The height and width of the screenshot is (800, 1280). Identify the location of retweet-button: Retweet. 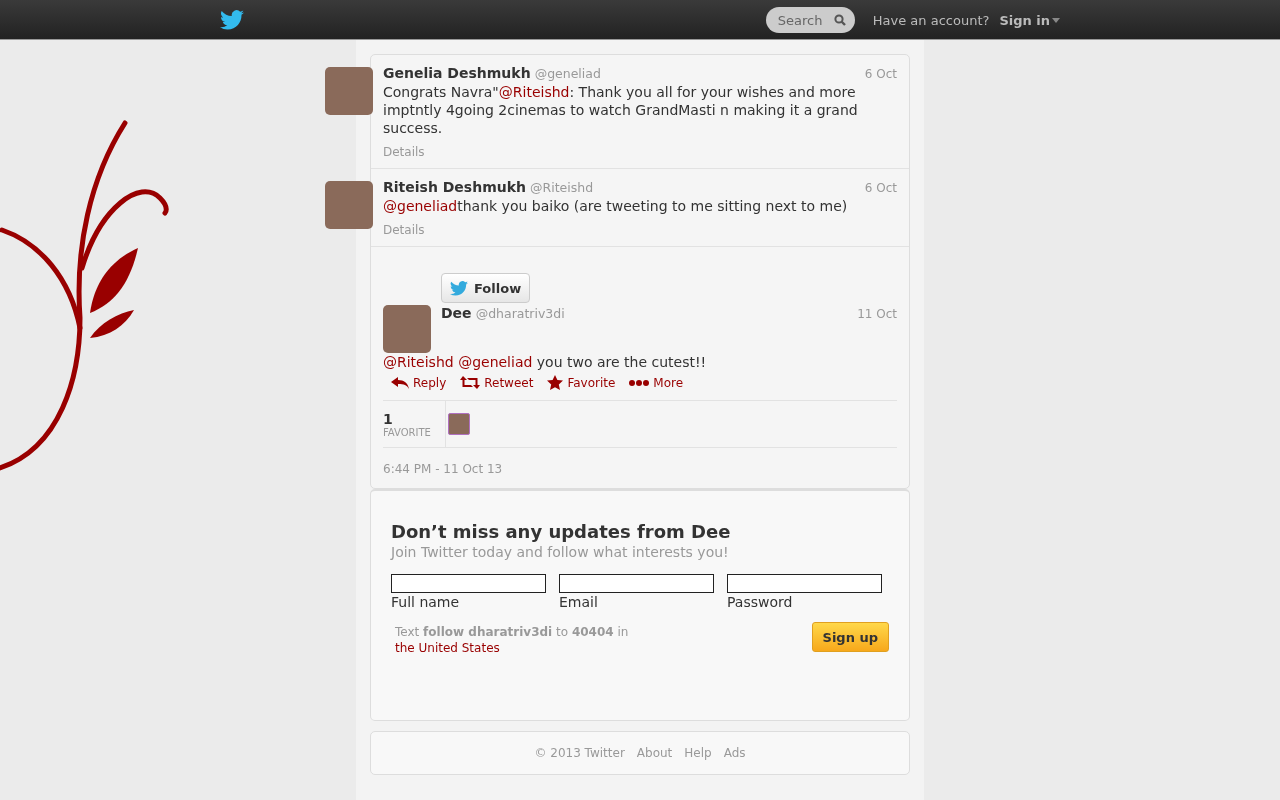
(497, 382).